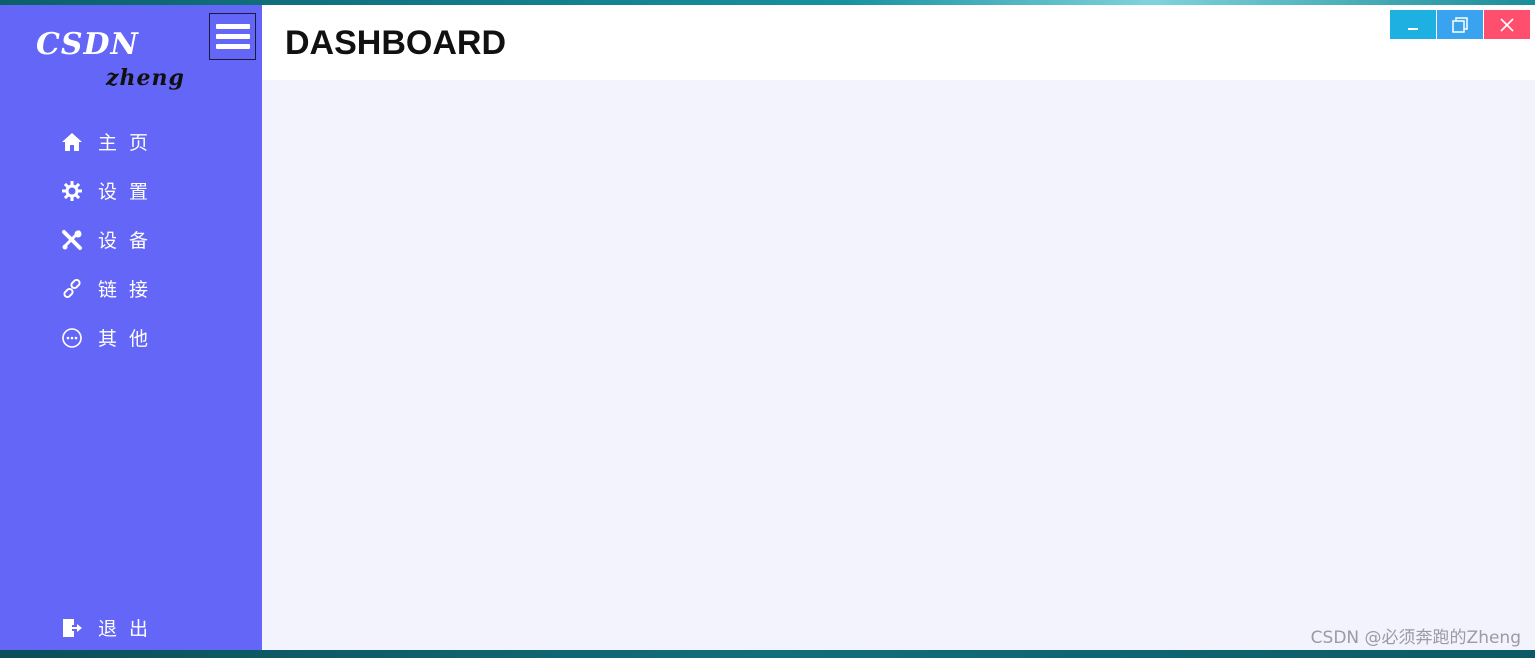 The width and height of the screenshot is (1535, 658). I want to click on watermark: CSDN @必须奔跑的Zheng, so click(1415, 638).